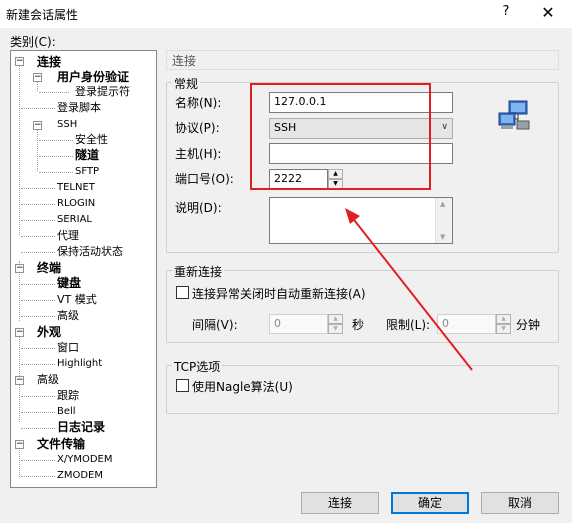 This screenshot has height=523, width=572. What do you see at coordinates (520, 503) in the screenshot?
I see `cancel-button: 取消` at bounding box center [520, 503].